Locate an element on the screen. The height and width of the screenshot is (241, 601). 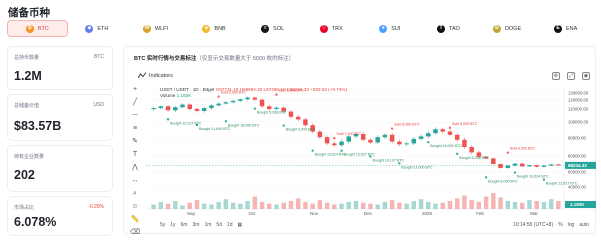
timeframe-6m: 6m is located at coordinates (184, 225).